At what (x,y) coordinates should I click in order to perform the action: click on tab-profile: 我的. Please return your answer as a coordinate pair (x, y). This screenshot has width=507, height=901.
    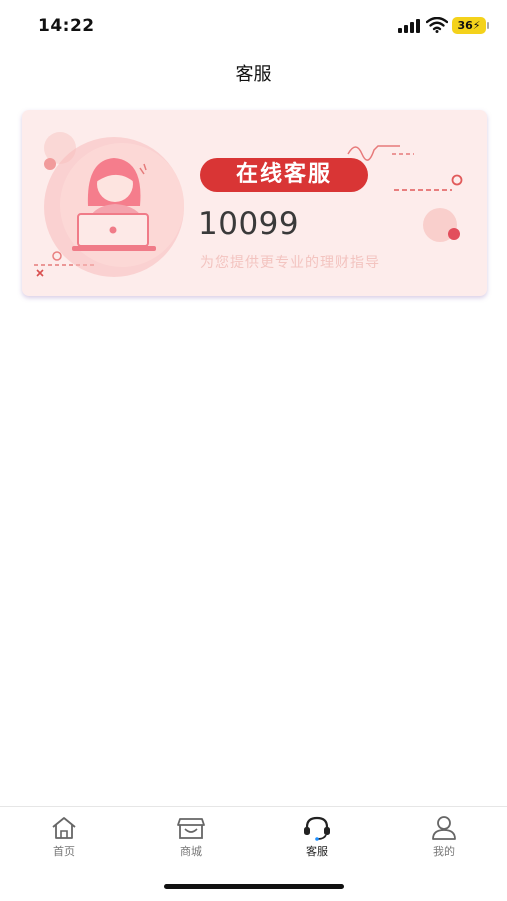
    Looking at the image, I should click on (444, 840).